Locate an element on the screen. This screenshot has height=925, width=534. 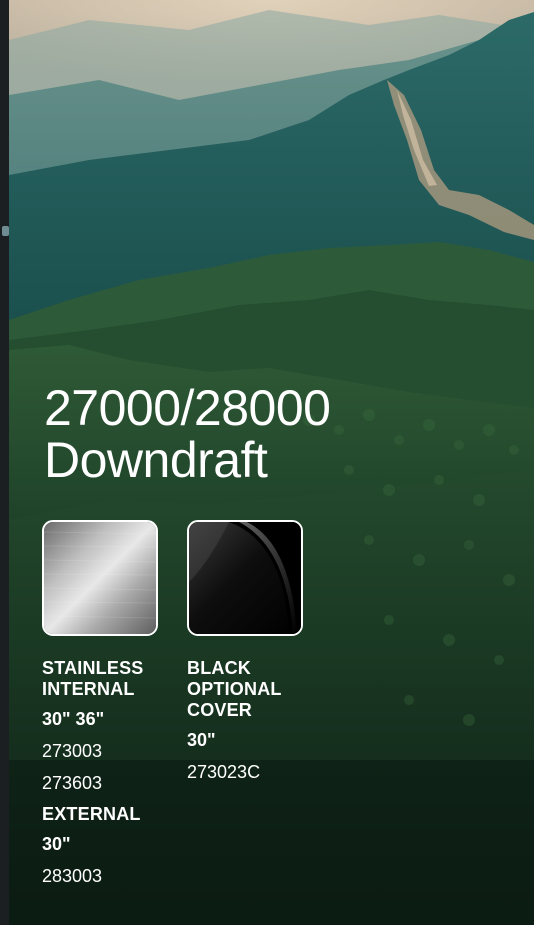
internal-model-30: 273003 is located at coordinates (72, 751).